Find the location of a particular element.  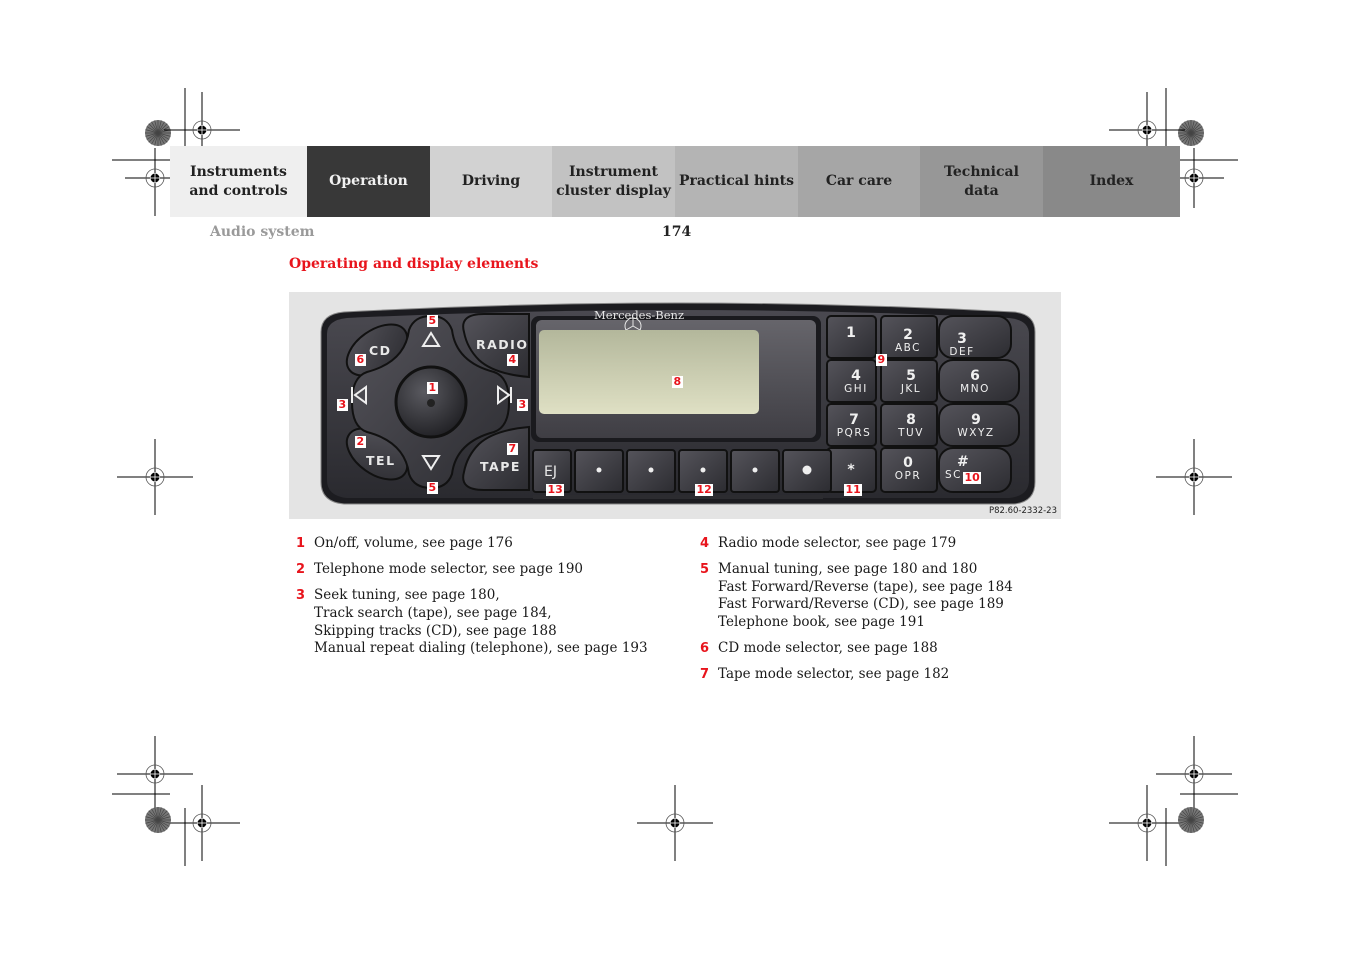

callout-9: 9 is located at coordinates (881, 359).